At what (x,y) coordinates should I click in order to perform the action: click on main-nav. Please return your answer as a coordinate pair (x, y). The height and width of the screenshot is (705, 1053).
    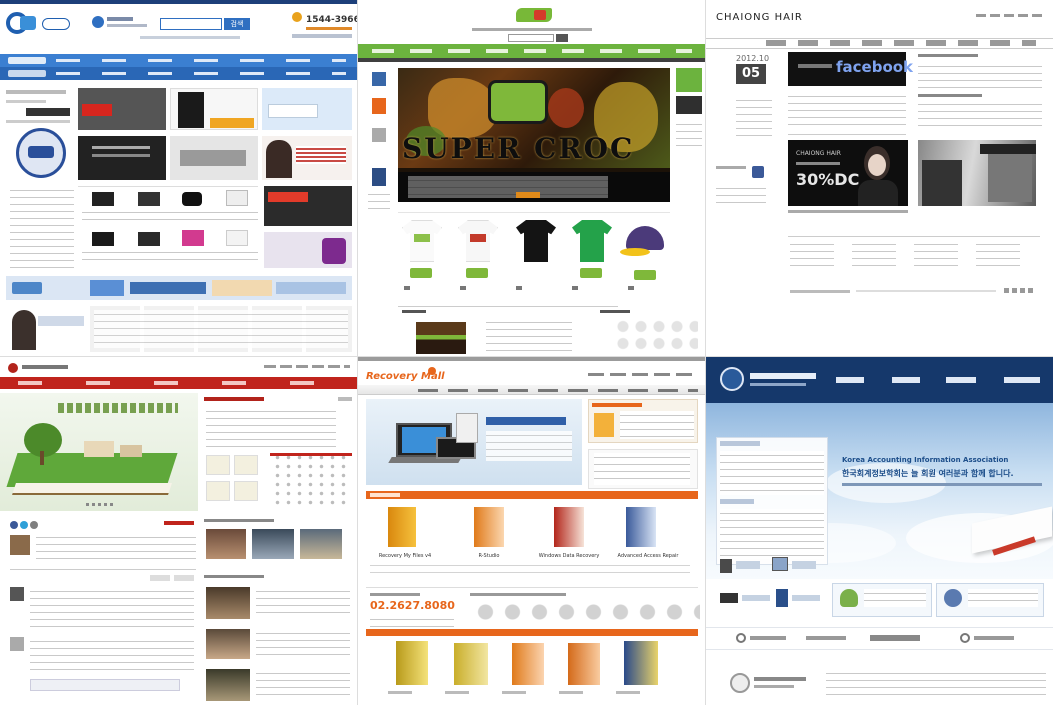
    Looking at the image, I should click on (901, 43).